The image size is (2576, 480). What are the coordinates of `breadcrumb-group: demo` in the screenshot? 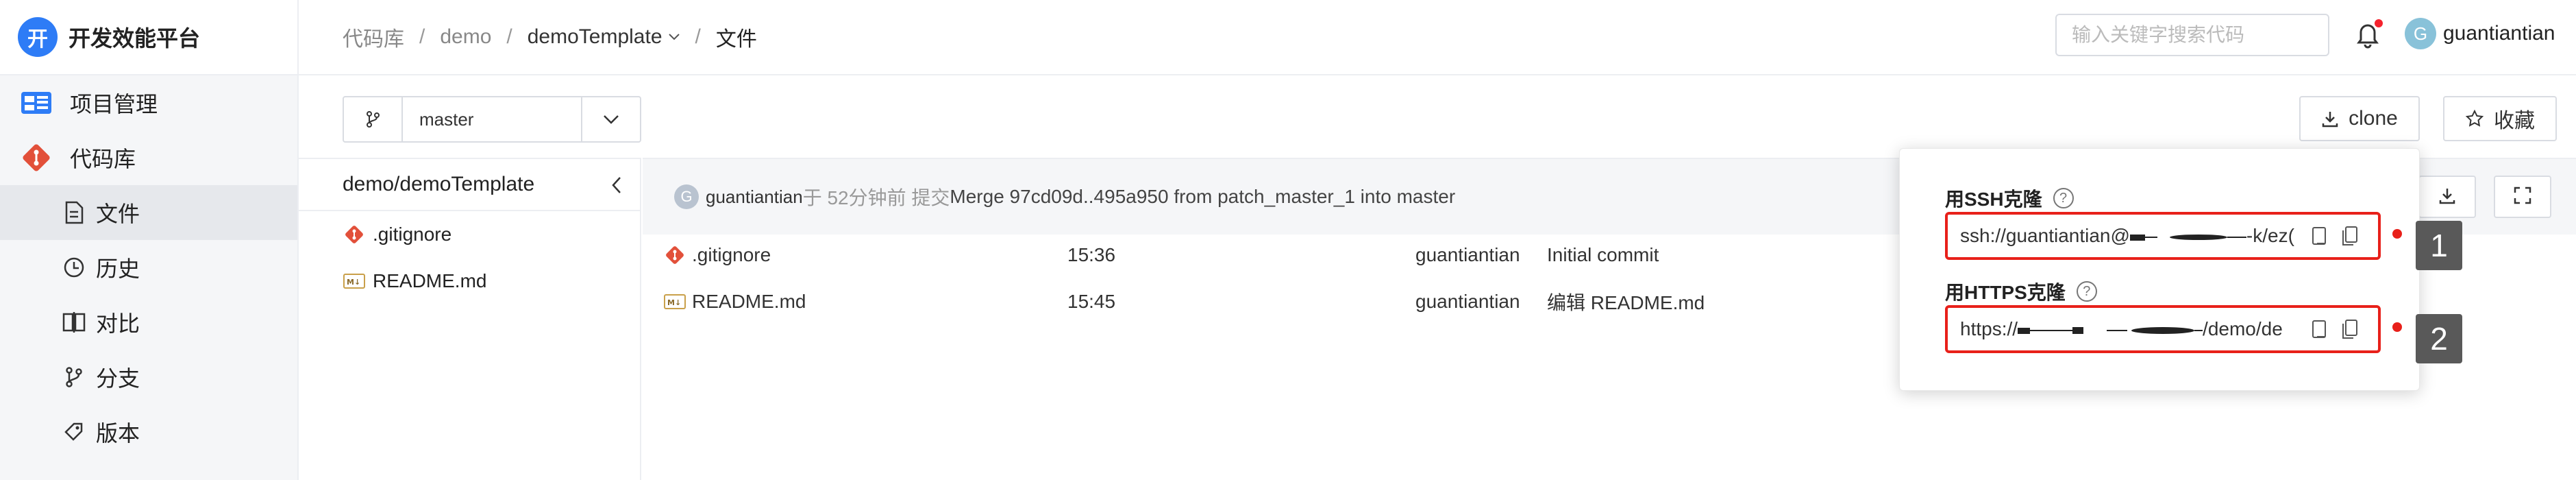 It's located at (465, 37).